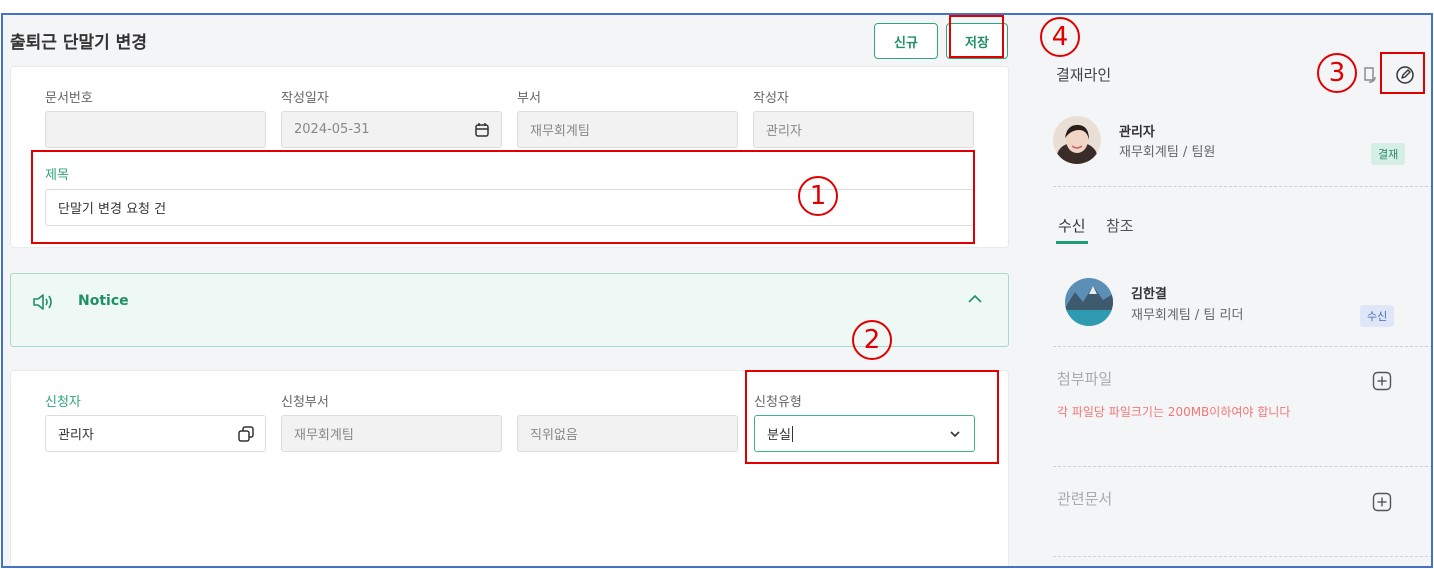 This screenshot has height=569, width=1434. Describe the element at coordinates (1149, 294) in the screenshot. I see `receiver-name: 김한결` at that location.